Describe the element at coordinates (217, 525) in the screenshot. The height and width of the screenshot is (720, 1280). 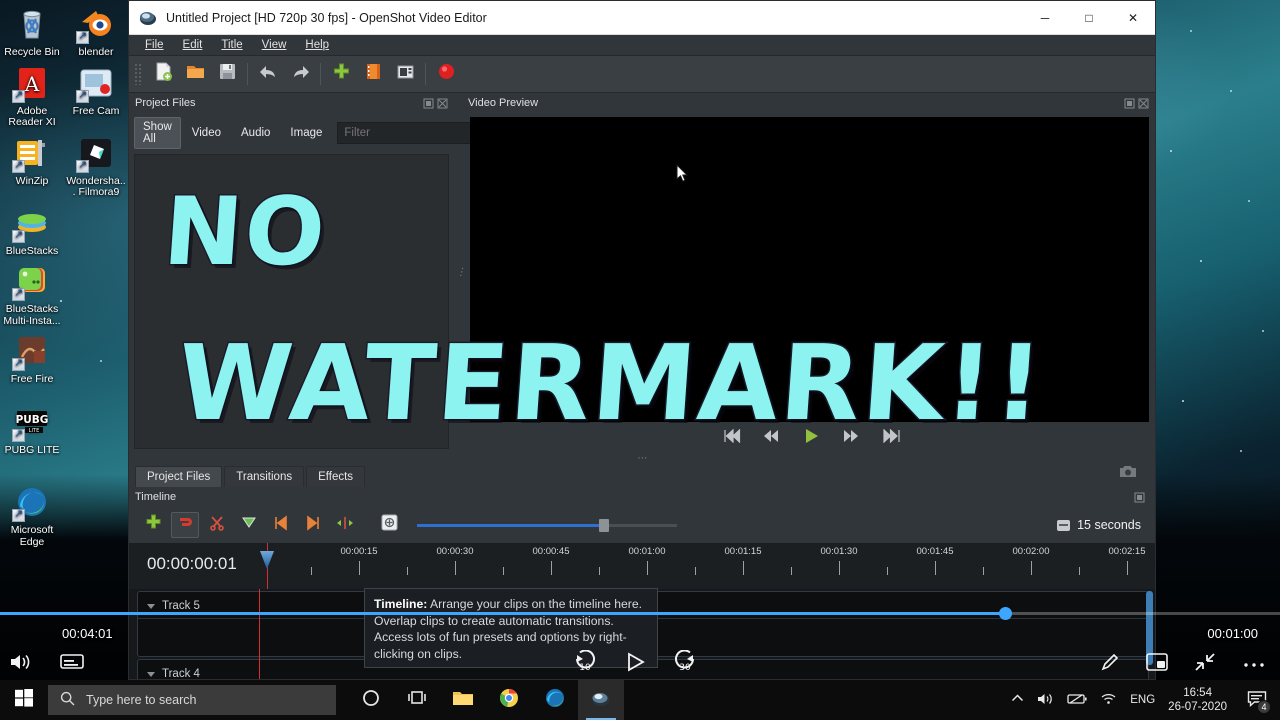
I see `razor-tool-button` at that location.